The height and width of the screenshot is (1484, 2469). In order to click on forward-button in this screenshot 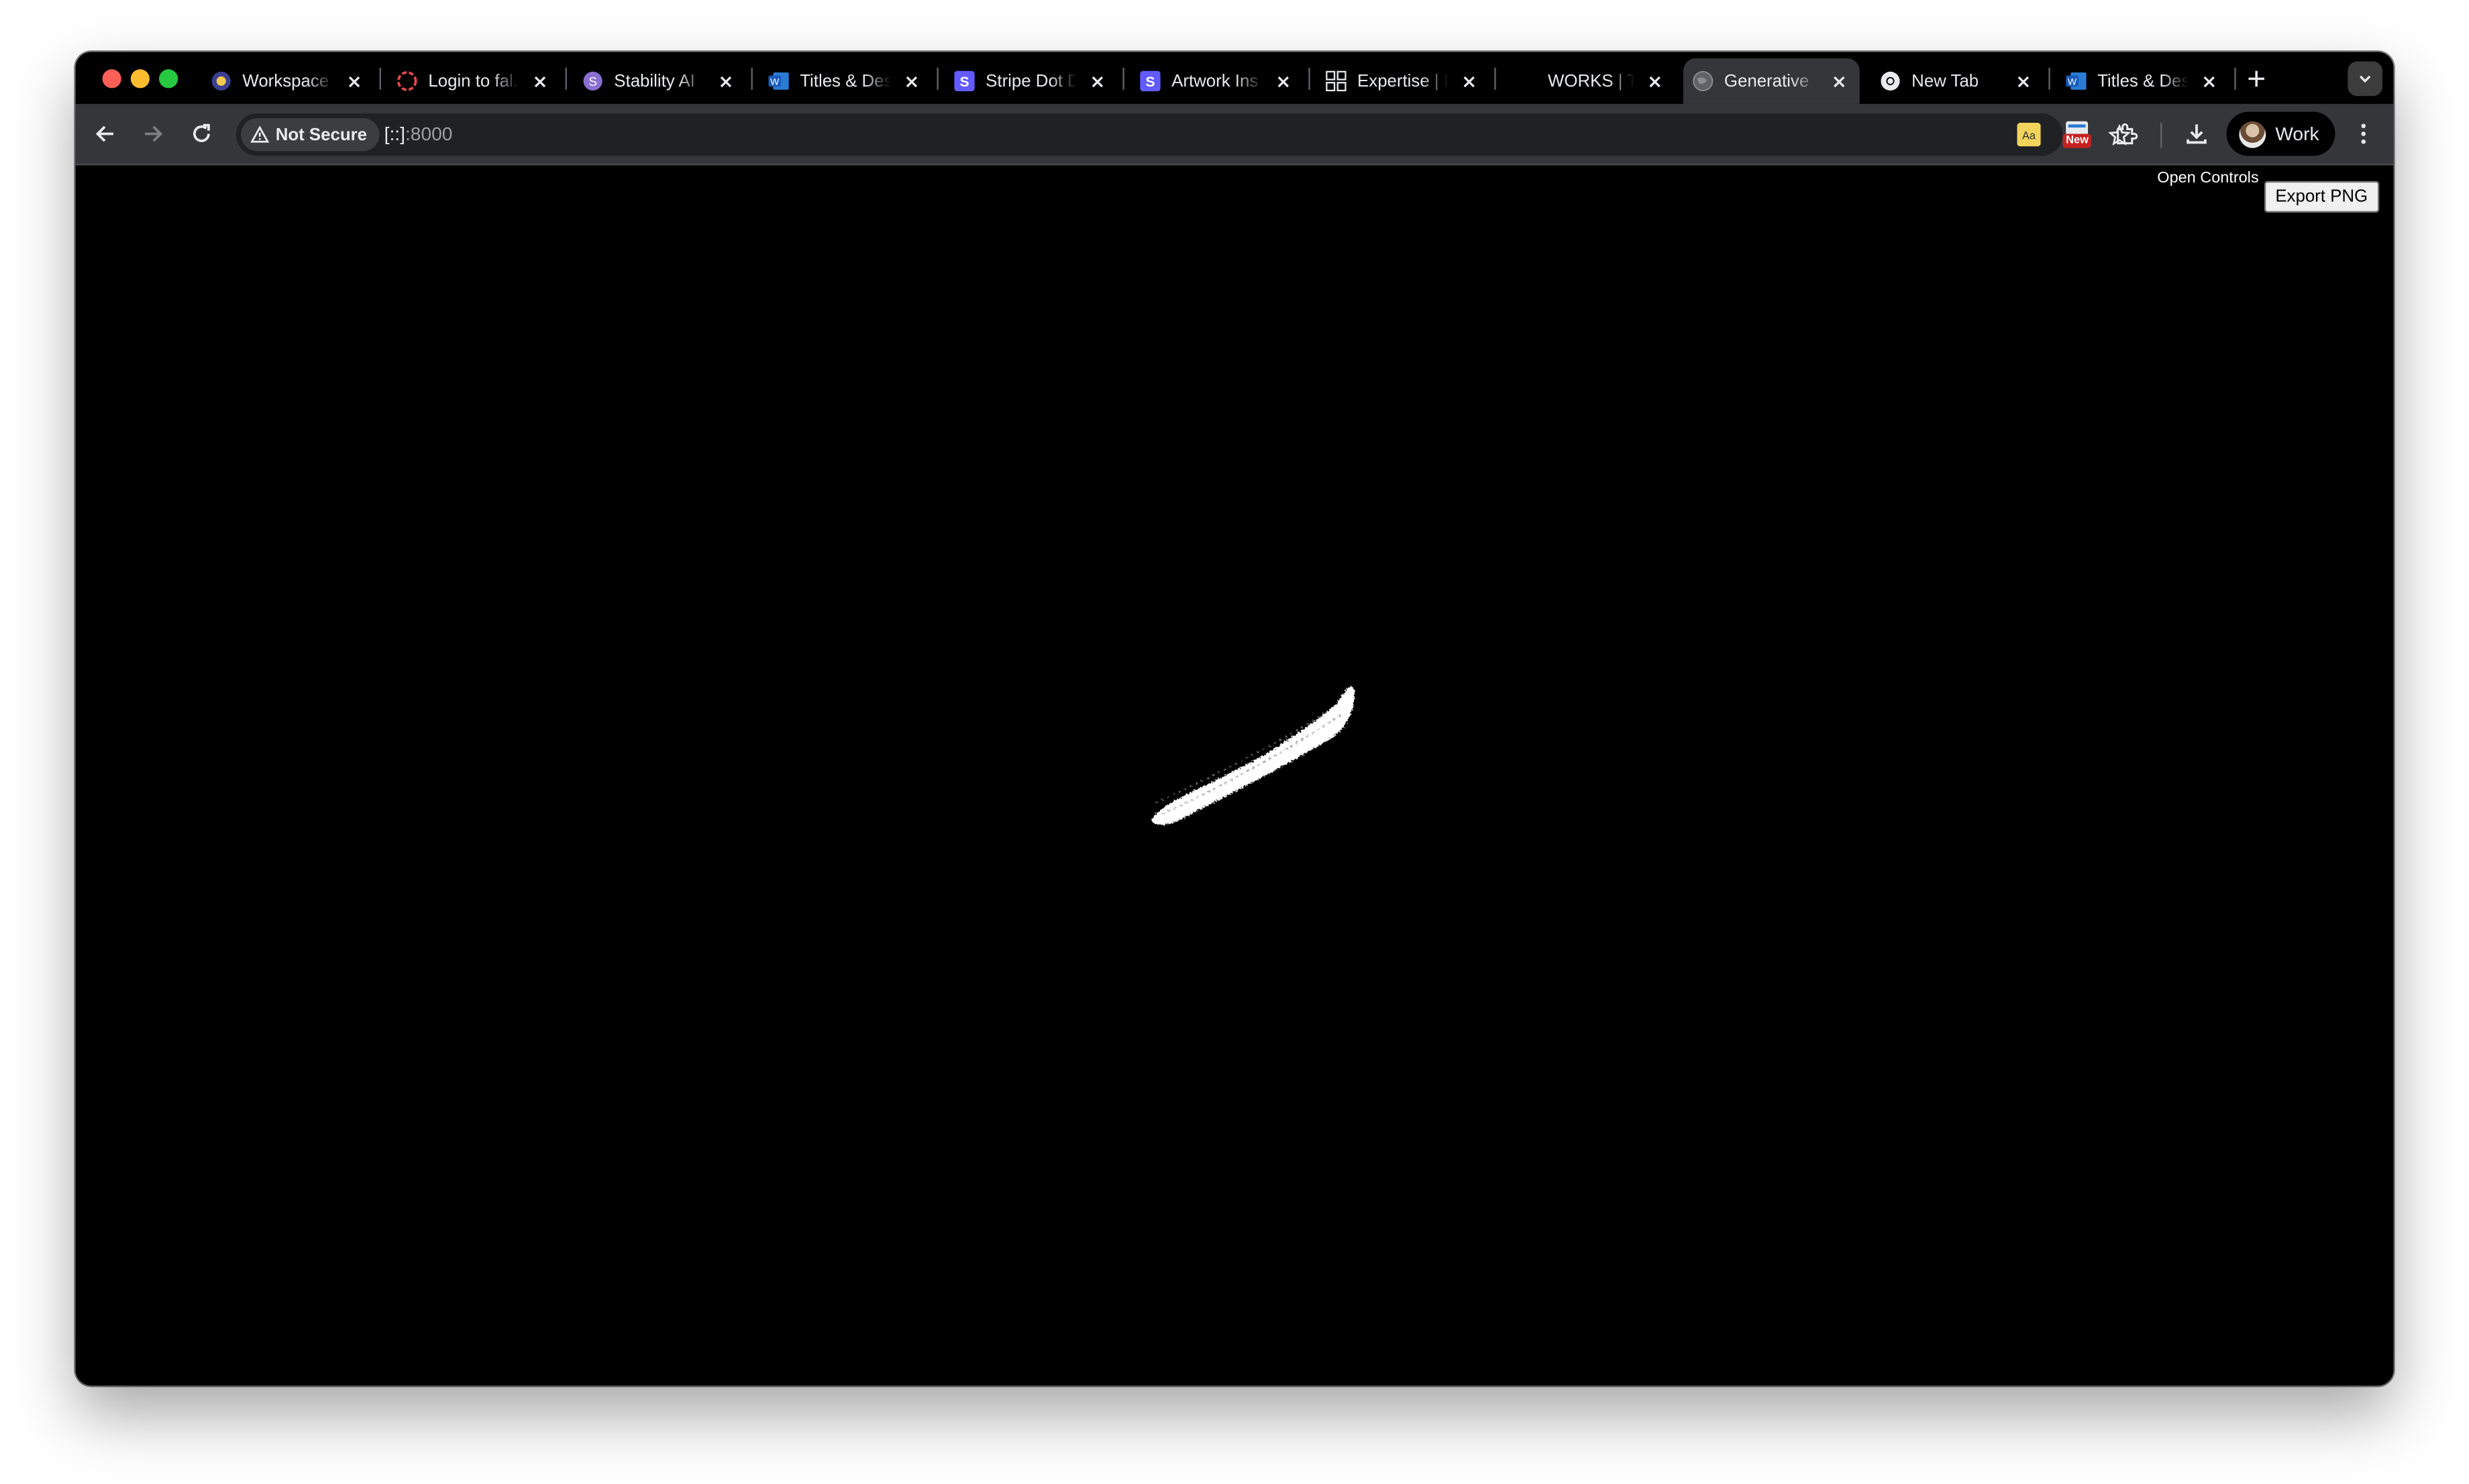, I will do `click(152, 134)`.